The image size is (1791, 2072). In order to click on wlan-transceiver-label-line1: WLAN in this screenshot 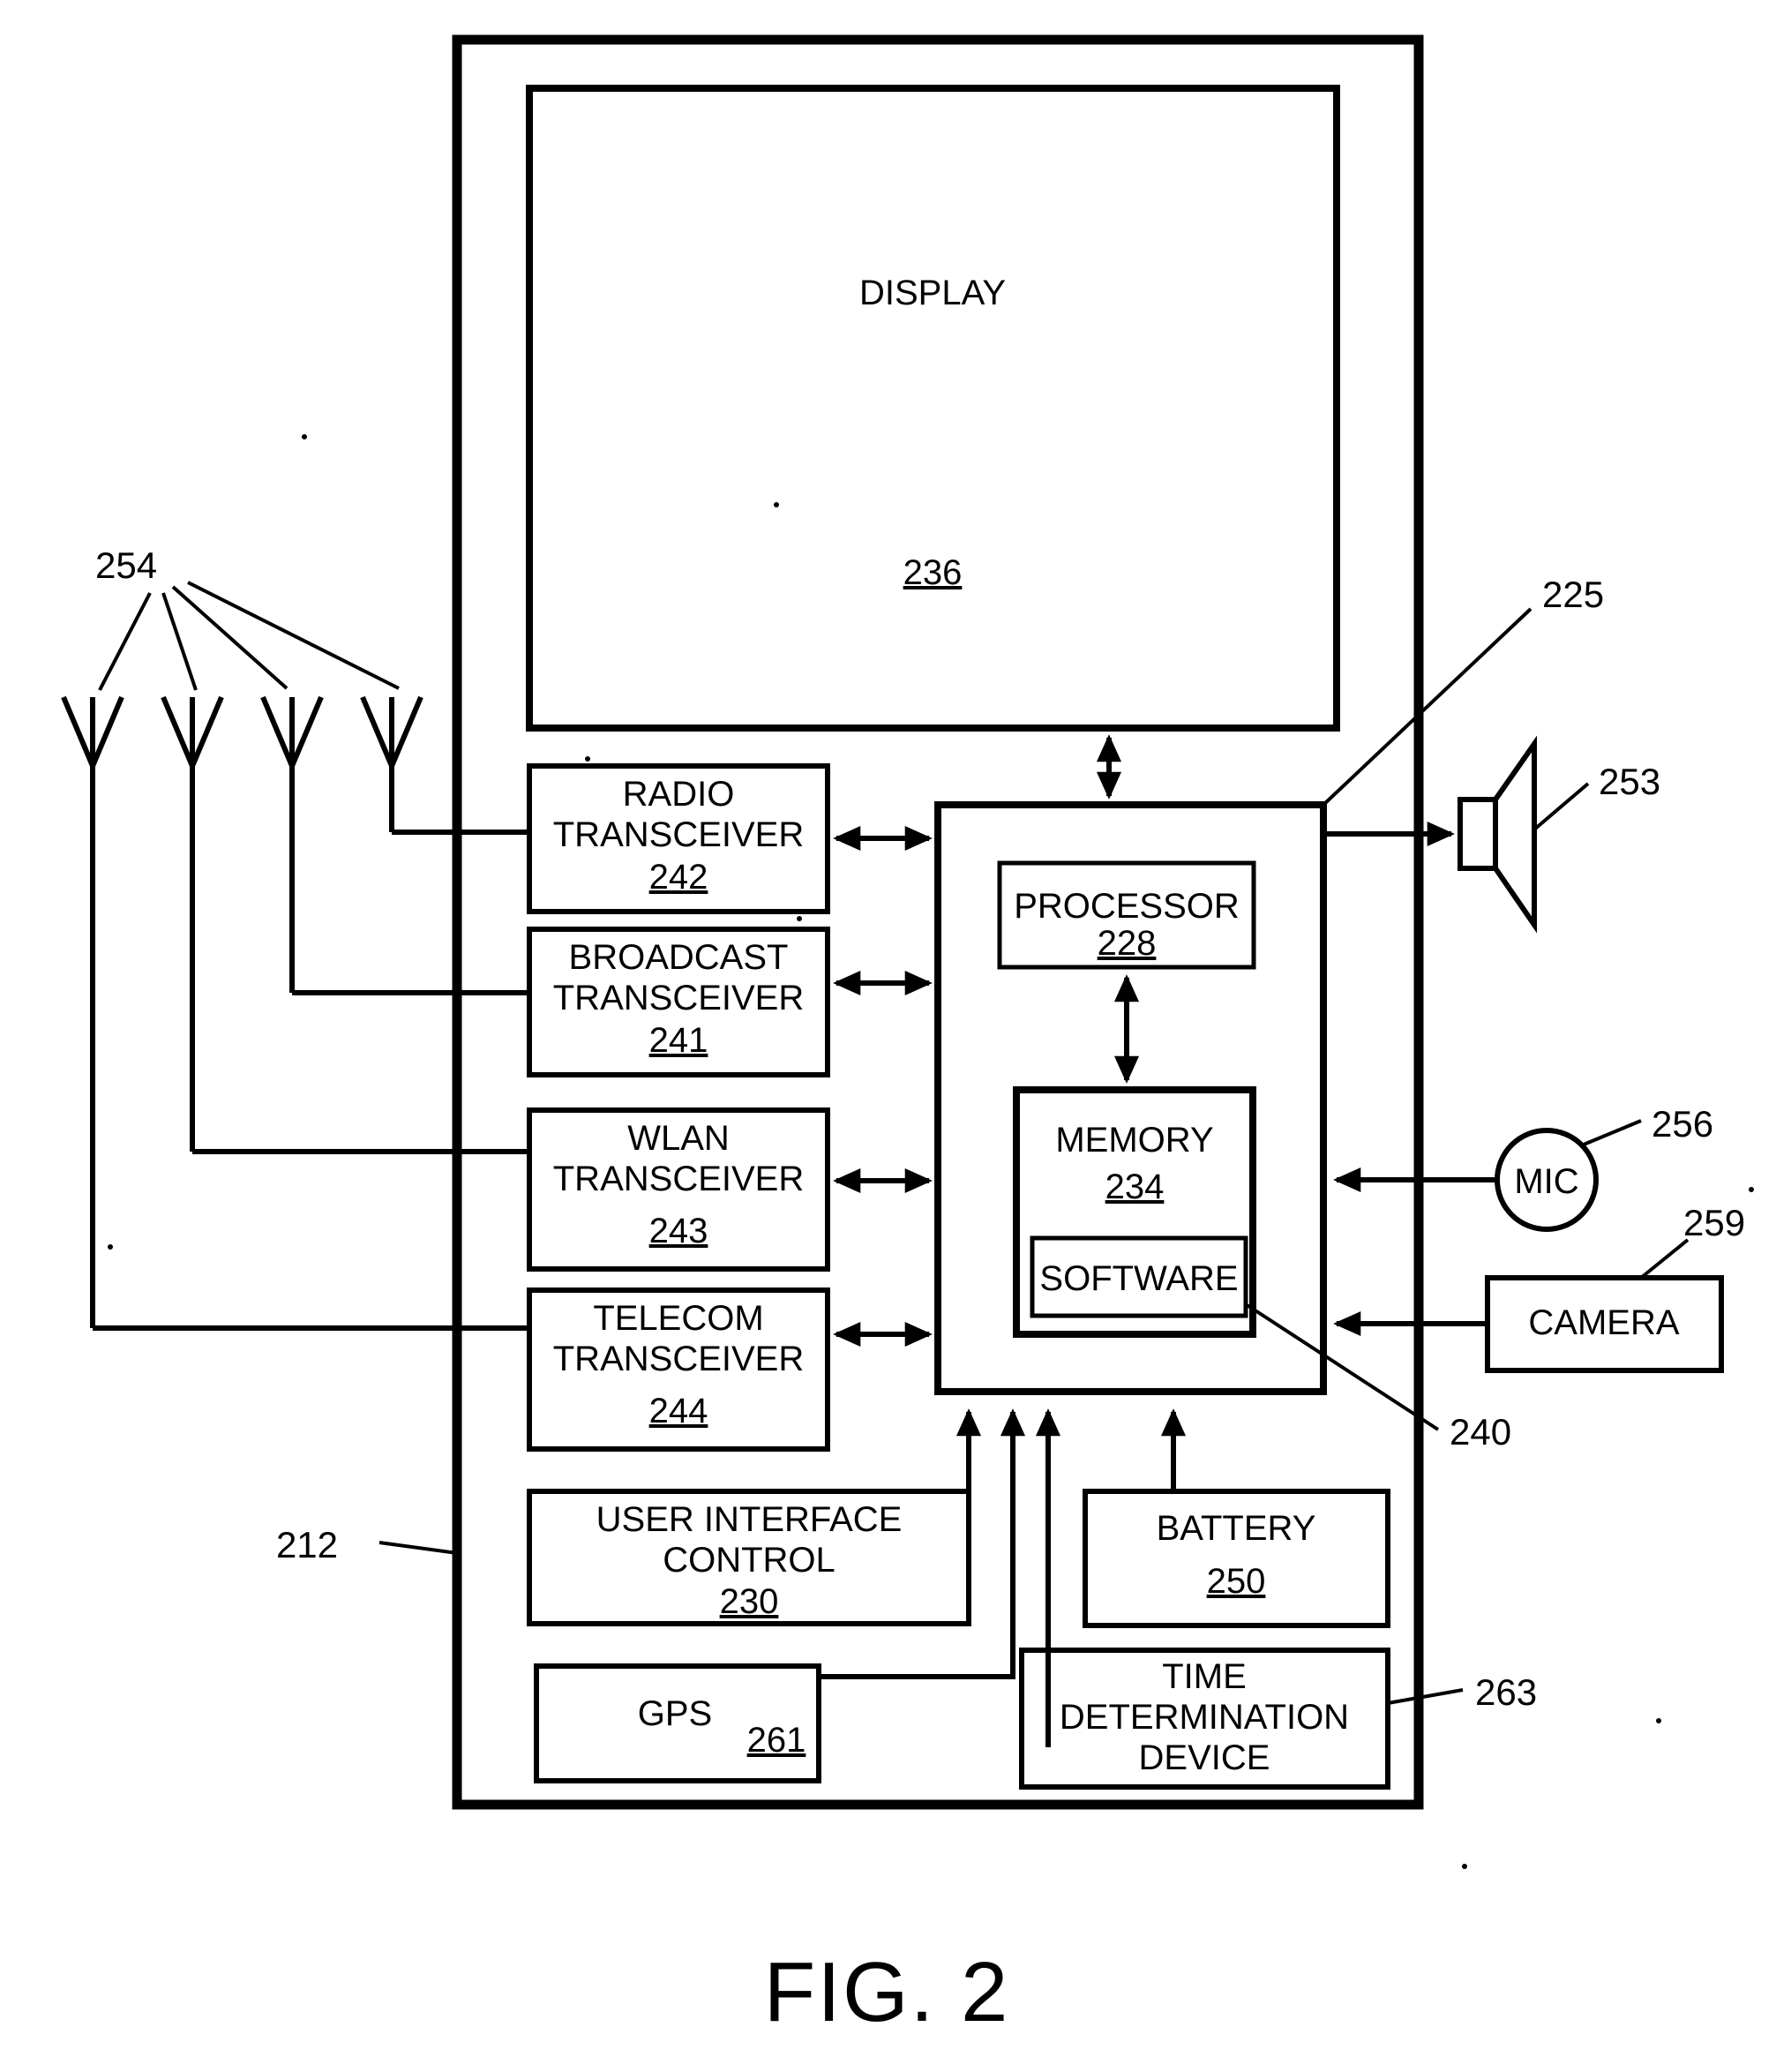, I will do `click(678, 1138)`.